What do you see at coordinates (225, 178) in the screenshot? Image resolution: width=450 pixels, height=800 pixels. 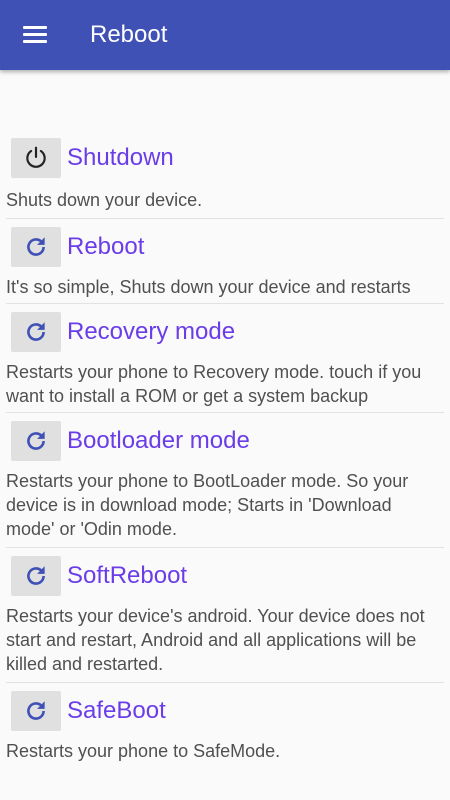 I see `list-item-shutdown: Shutdown Shuts down your device.` at bounding box center [225, 178].